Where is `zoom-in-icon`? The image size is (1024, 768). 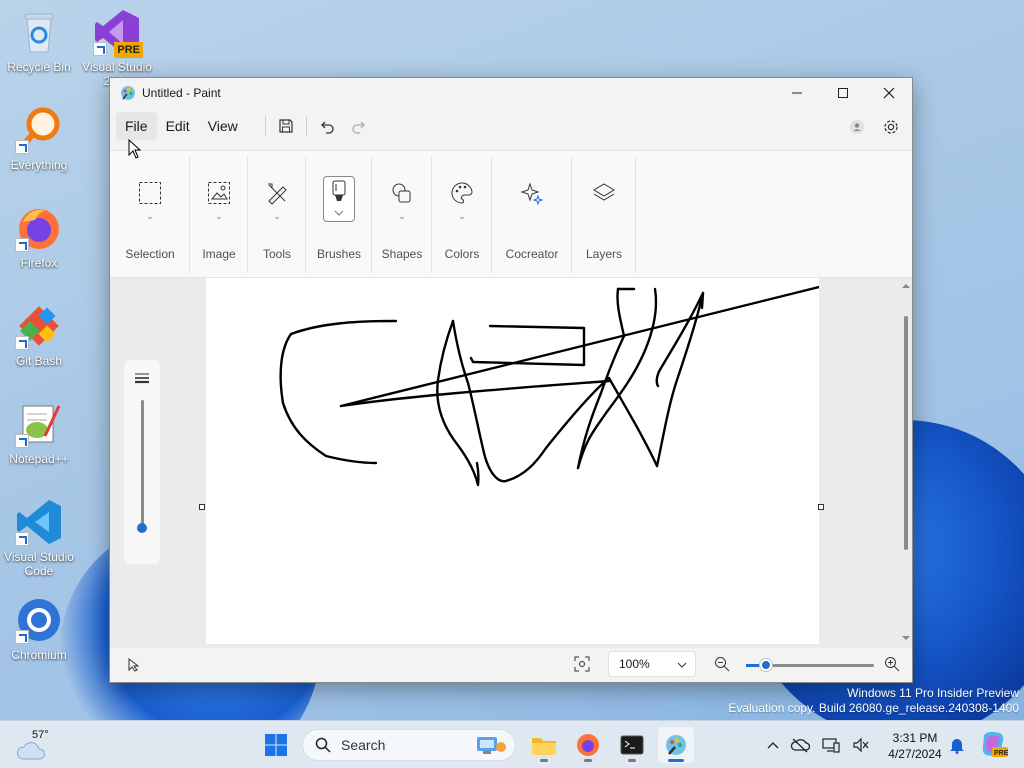 zoom-in-icon is located at coordinates (892, 664).